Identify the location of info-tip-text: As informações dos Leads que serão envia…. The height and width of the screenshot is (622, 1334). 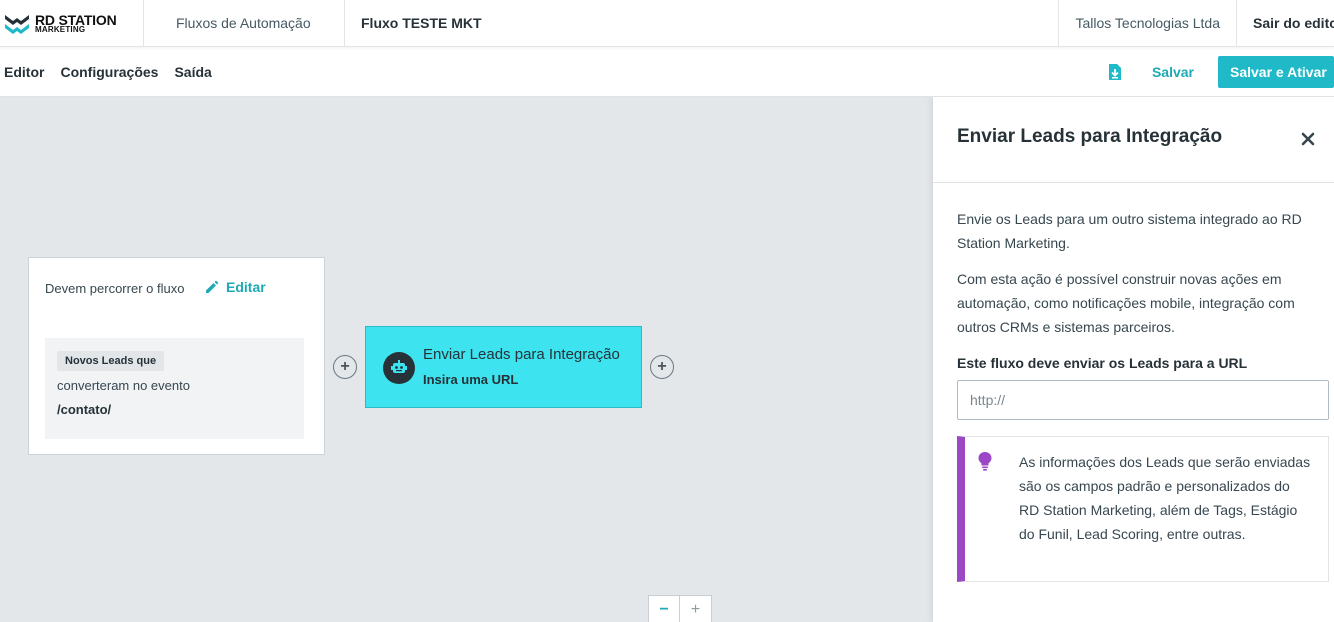
(1165, 498).